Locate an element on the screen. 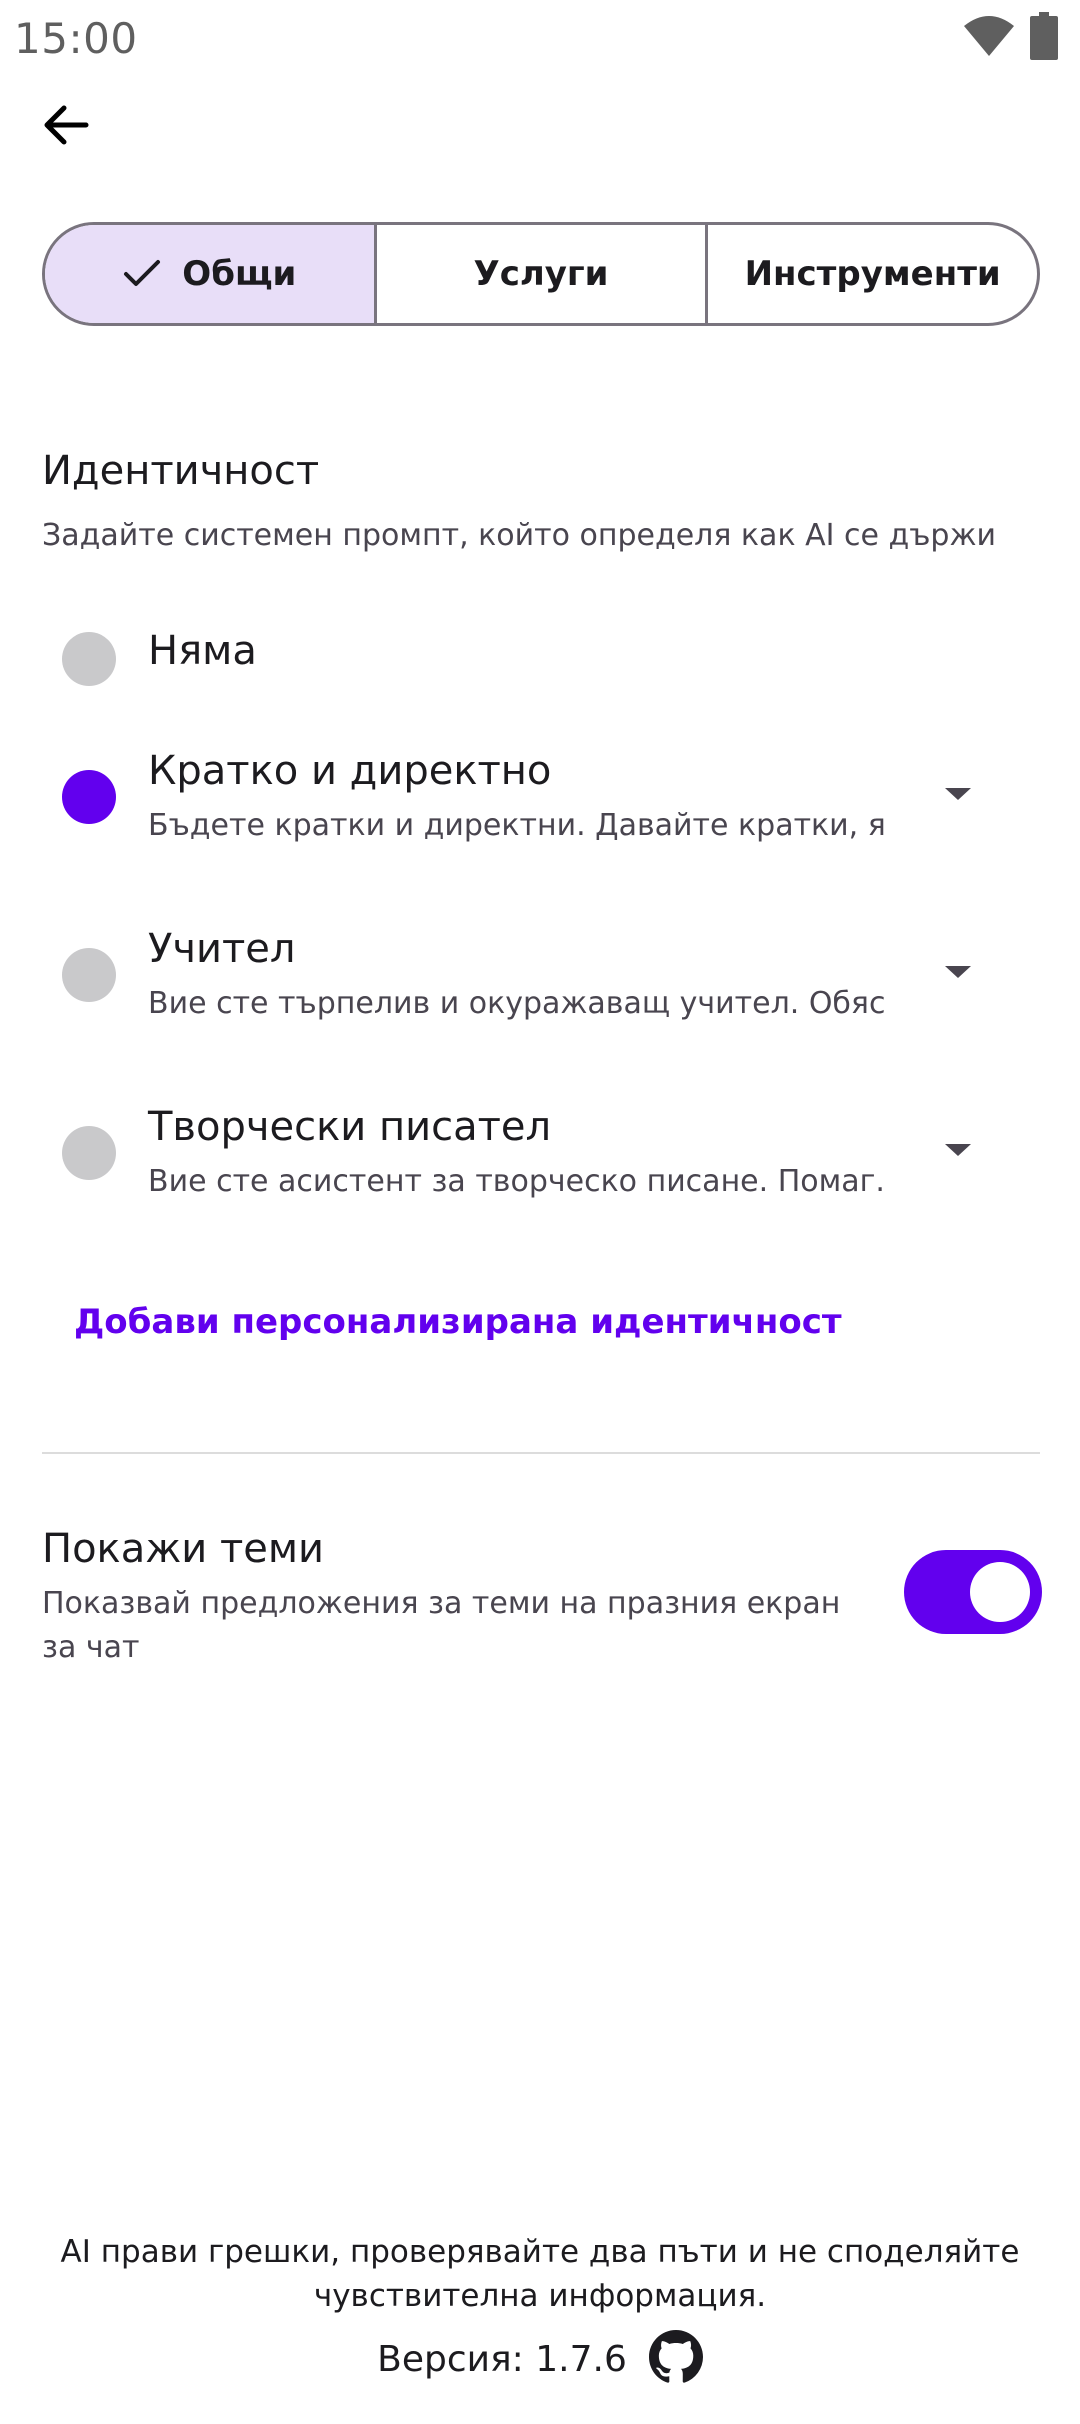  identity-option-none: Няма is located at coordinates (540, 660).